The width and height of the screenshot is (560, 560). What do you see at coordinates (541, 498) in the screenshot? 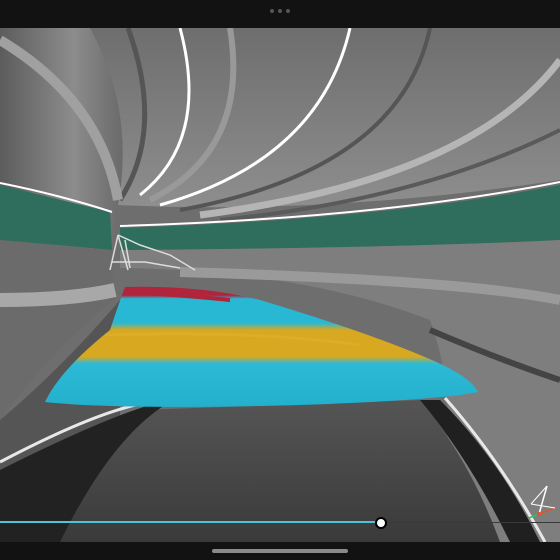
I see `xyz-axis-triad-icon` at bounding box center [541, 498].